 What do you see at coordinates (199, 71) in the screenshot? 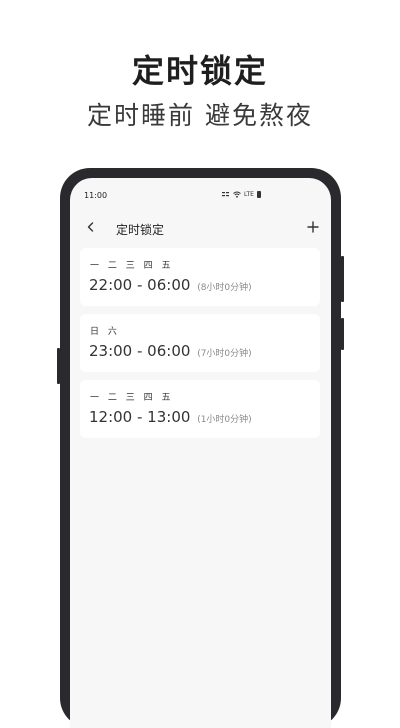
I see `promo-headline: 定时锁定` at bounding box center [199, 71].